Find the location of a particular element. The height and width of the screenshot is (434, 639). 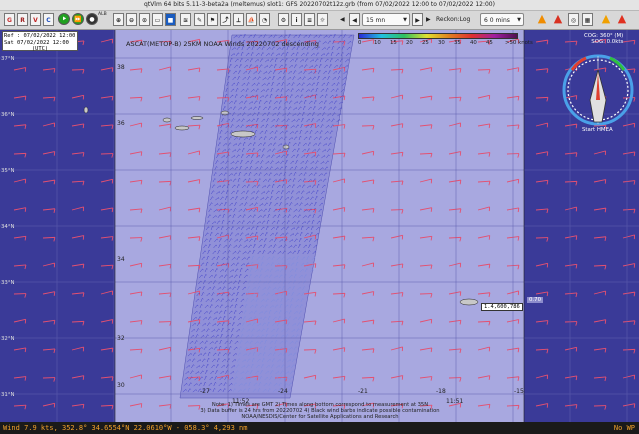

orange-warning-icon: ▲ is located at coordinates (606, 19).